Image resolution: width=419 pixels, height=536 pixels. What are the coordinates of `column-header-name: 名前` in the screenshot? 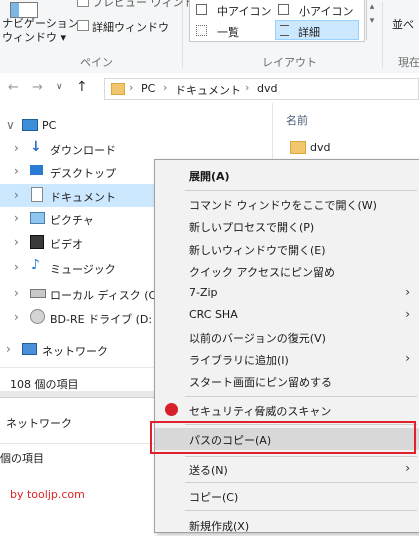 It's located at (297, 120).